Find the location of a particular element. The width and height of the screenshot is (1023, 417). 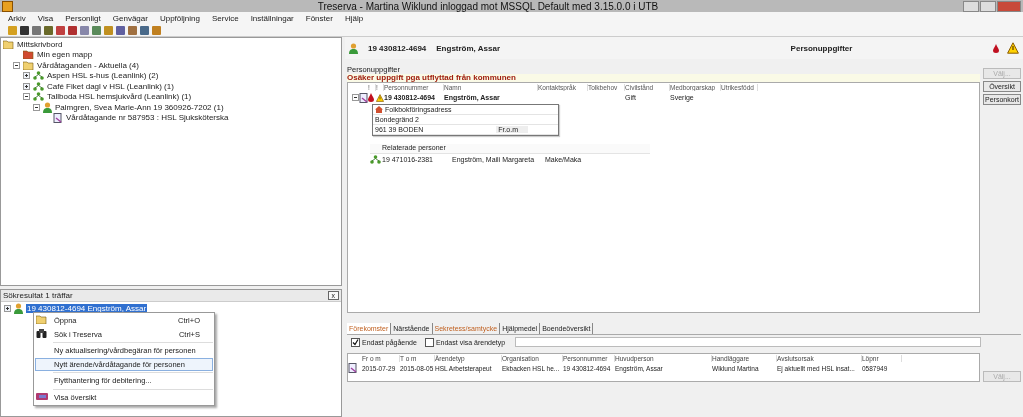

tree-item: Aspen HSL s-hus (Leanlink) (2) is located at coordinates (103, 76).